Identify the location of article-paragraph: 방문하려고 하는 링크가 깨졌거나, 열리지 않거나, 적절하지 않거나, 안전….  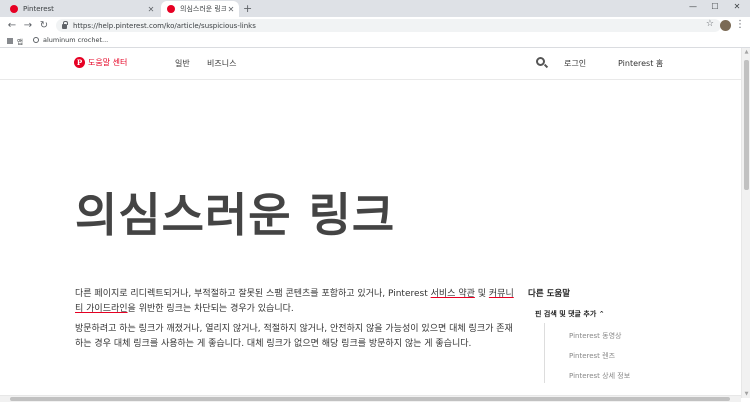
(294, 336).